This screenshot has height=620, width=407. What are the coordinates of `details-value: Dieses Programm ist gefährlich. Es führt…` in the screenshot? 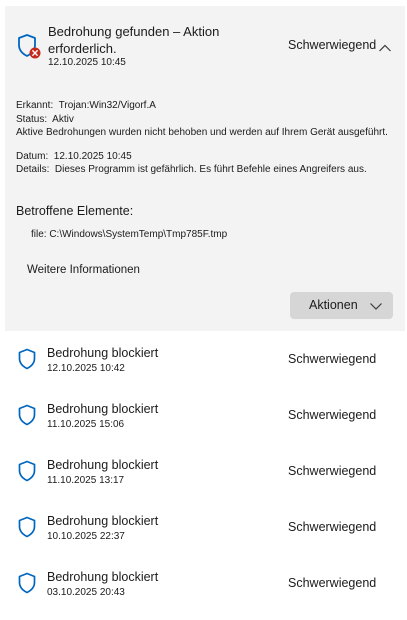 It's located at (210, 169).